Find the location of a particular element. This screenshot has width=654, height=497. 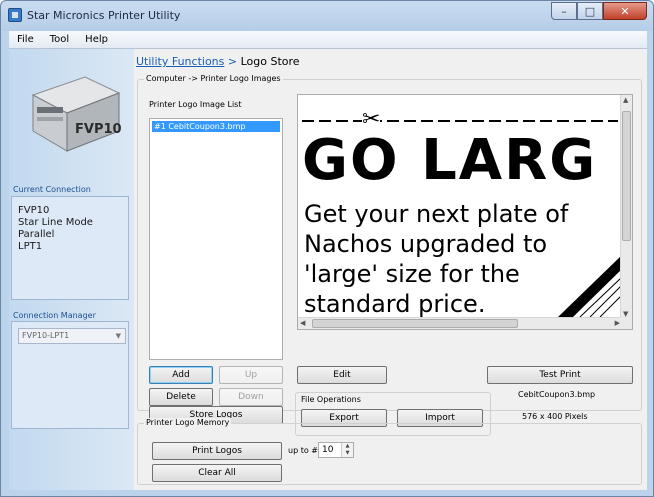

up-to-label: up to # is located at coordinates (303, 450).